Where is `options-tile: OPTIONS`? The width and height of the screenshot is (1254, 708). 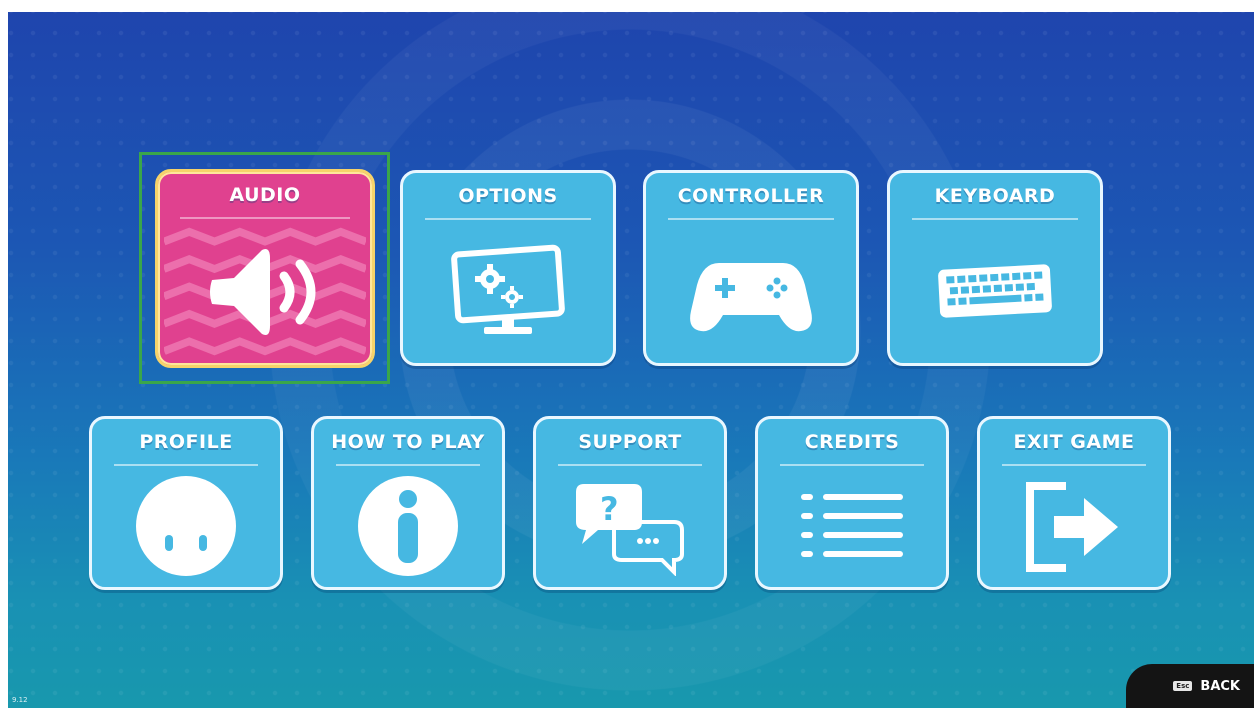 options-tile: OPTIONS is located at coordinates (508, 268).